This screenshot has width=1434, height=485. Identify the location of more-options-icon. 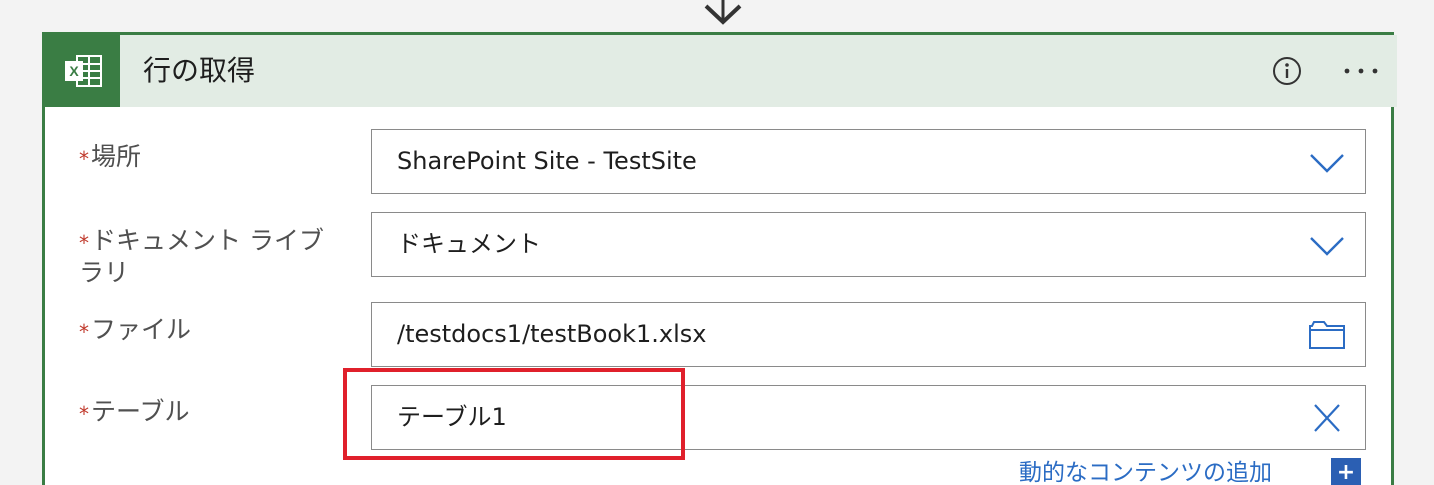
(1361, 71).